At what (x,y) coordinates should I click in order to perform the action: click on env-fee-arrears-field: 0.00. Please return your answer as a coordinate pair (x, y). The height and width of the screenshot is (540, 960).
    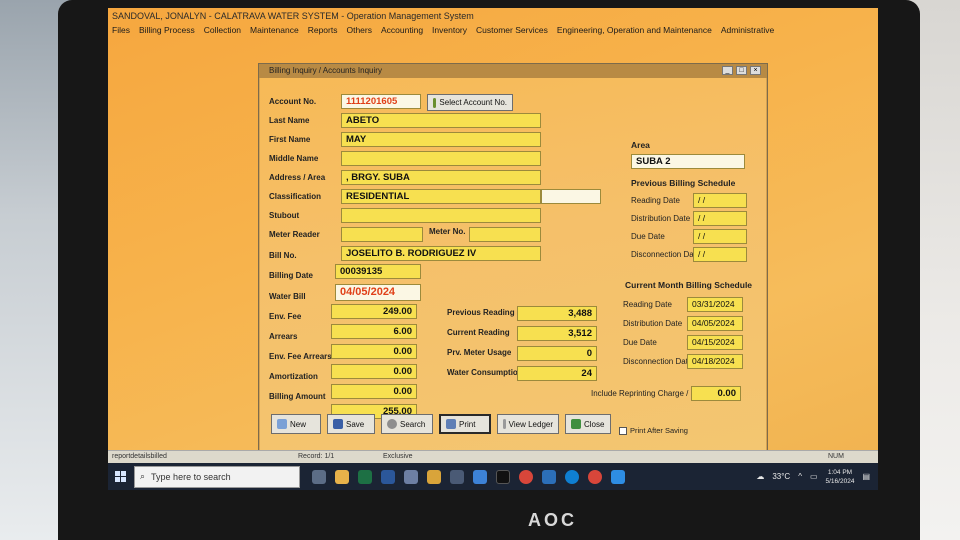
    Looking at the image, I should click on (374, 371).